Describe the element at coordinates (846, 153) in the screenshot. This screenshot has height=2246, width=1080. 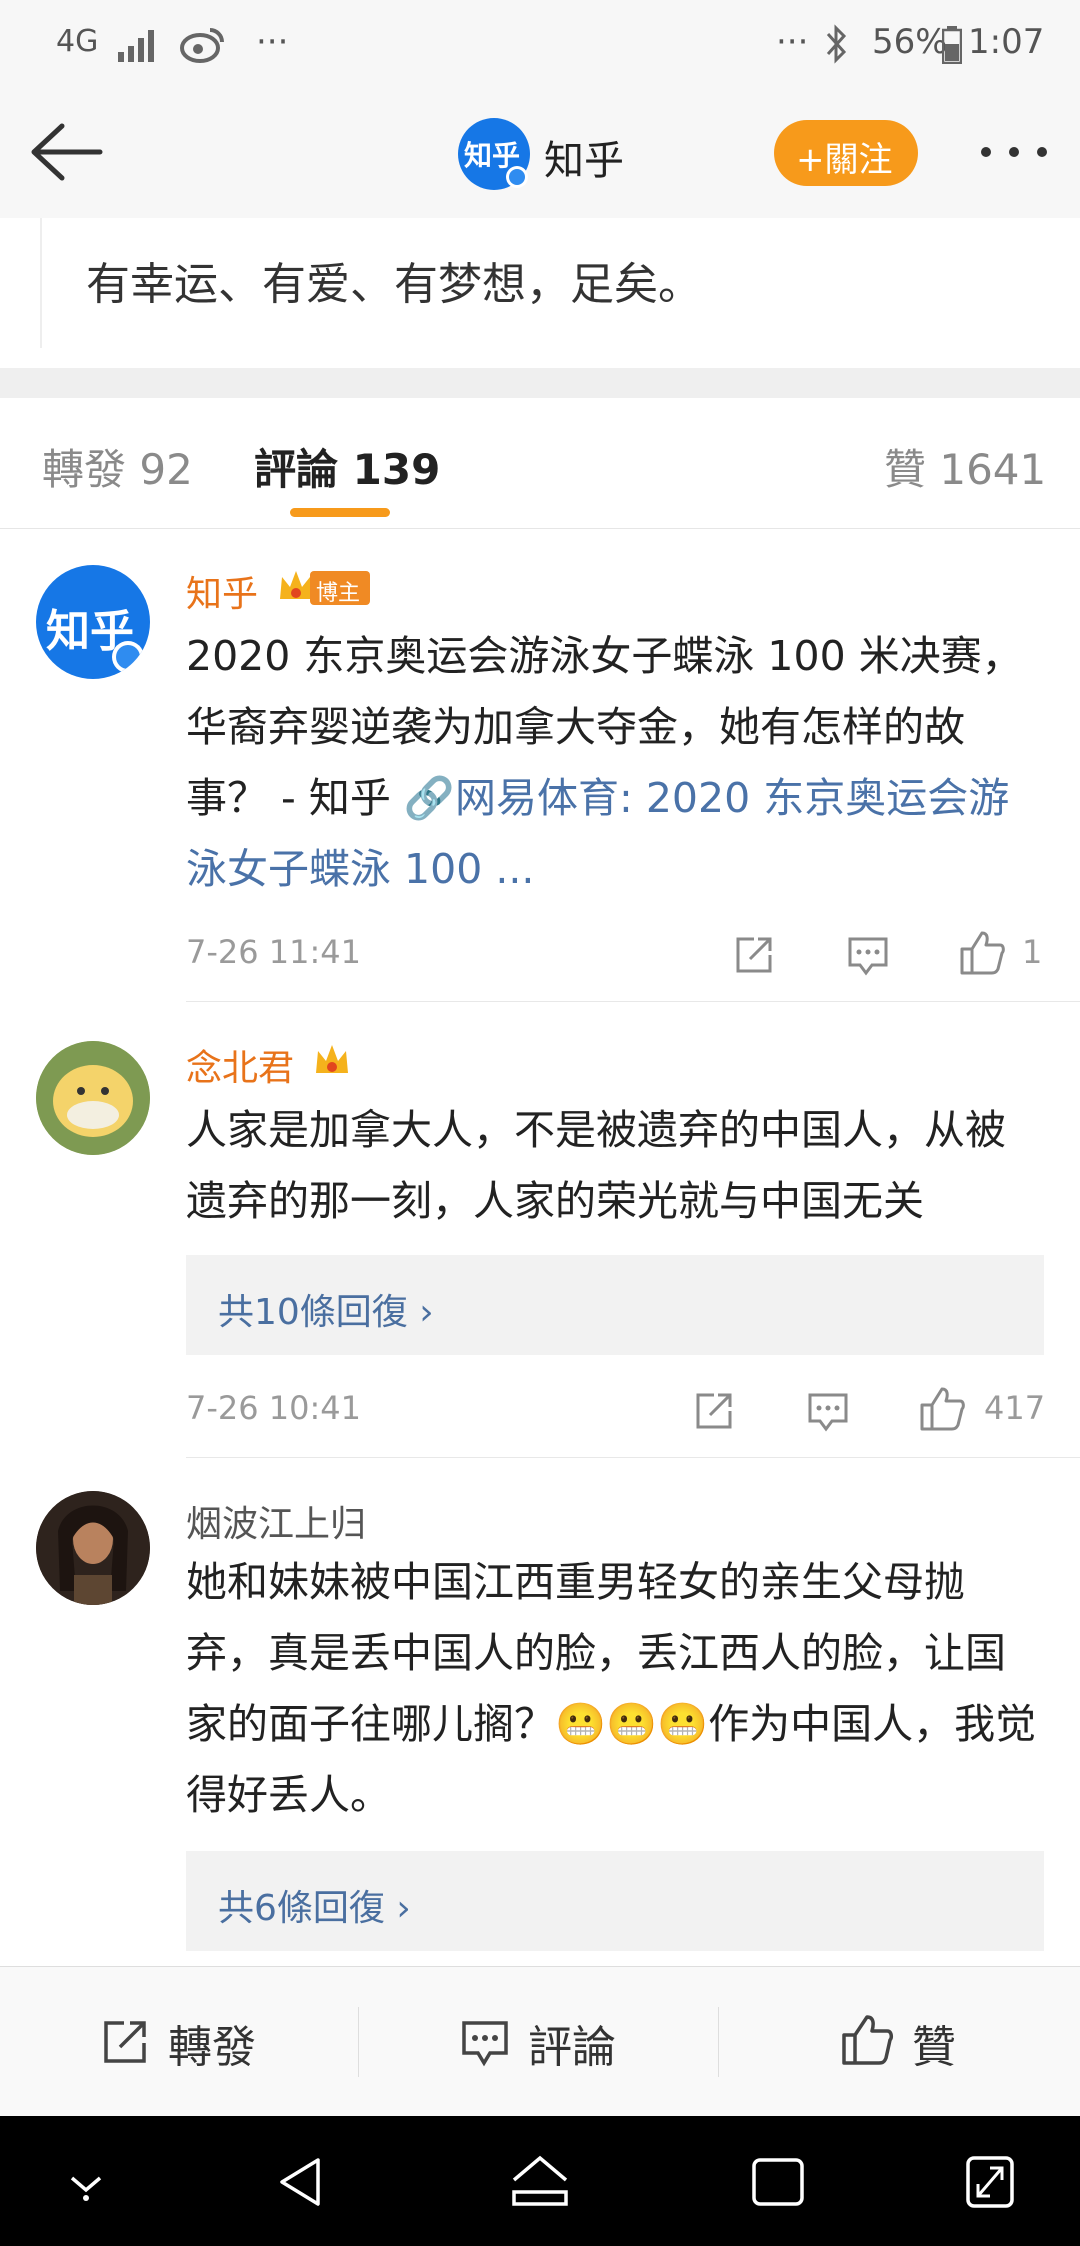
I see `follow-button: +關注` at that location.